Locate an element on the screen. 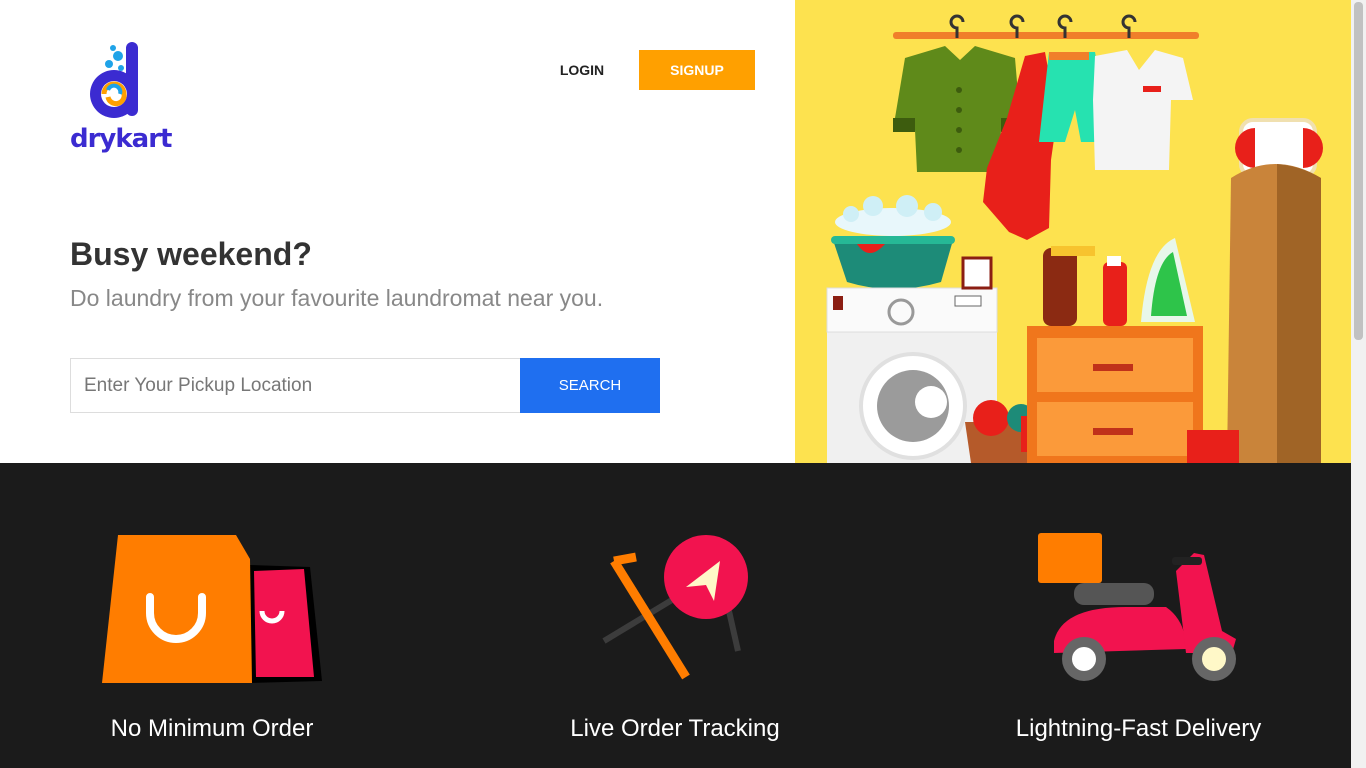 The height and width of the screenshot is (768, 1366). feature-live-order-tracking: Live Order Tracking is located at coordinates (675, 615).